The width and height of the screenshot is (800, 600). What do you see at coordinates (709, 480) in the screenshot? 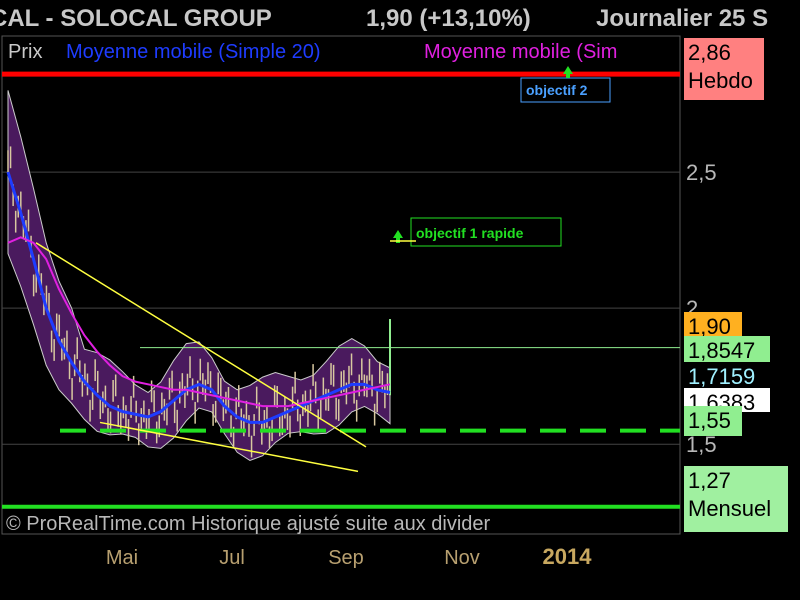
I see `price-tag-value: 1,27` at bounding box center [709, 480].